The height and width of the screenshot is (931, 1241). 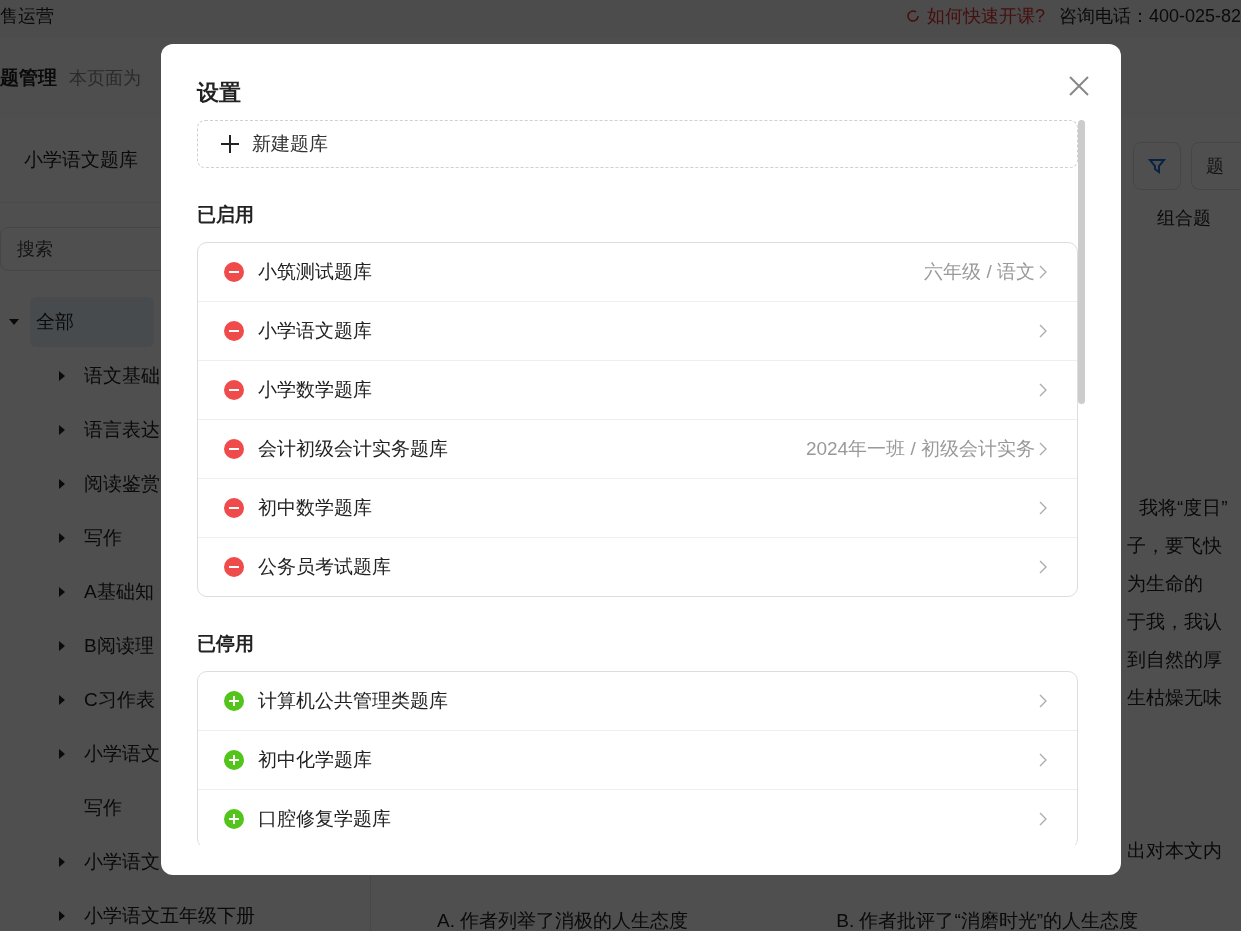 What do you see at coordinates (226, 644) in the screenshot?
I see `section-title: 已停用` at bounding box center [226, 644].